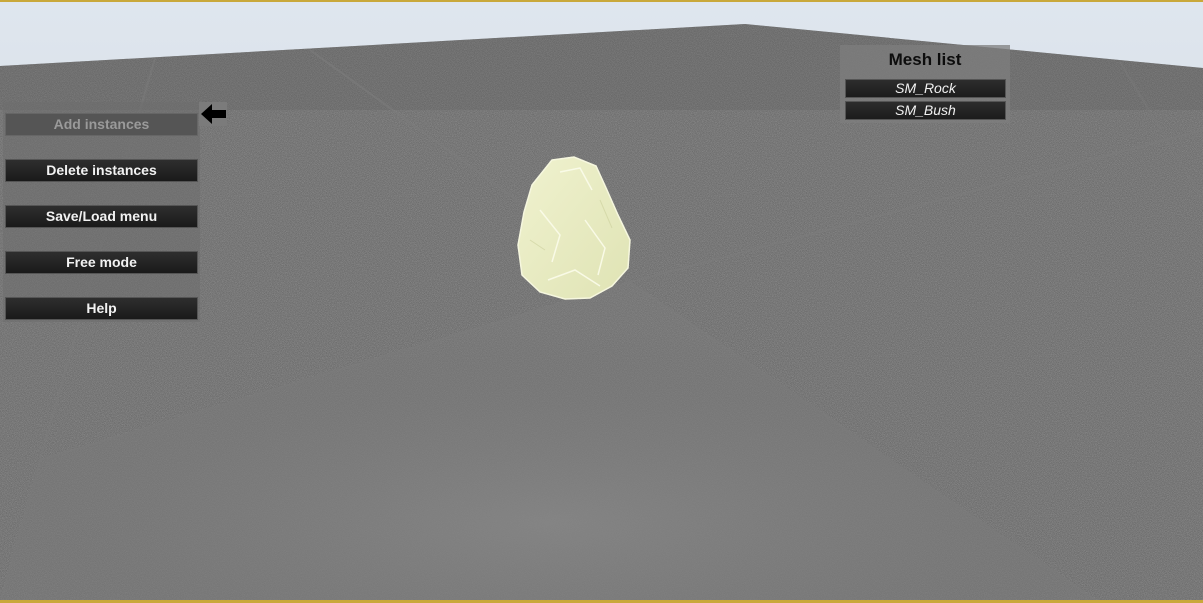 The width and height of the screenshot is (1203, 603). Describe the element at coordinates (925, 59) in the screenshot. I see `mesh-list-title: Mesh list` at that location.